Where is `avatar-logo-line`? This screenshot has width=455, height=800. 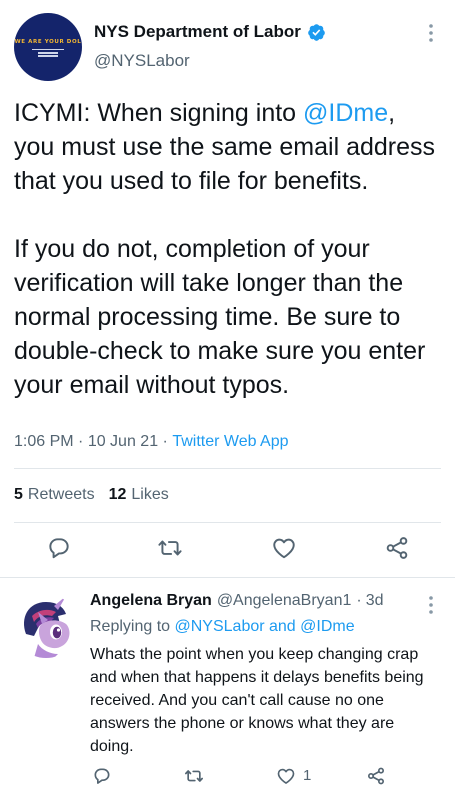 avatar-logo-line is located at coordinates (48, 49).